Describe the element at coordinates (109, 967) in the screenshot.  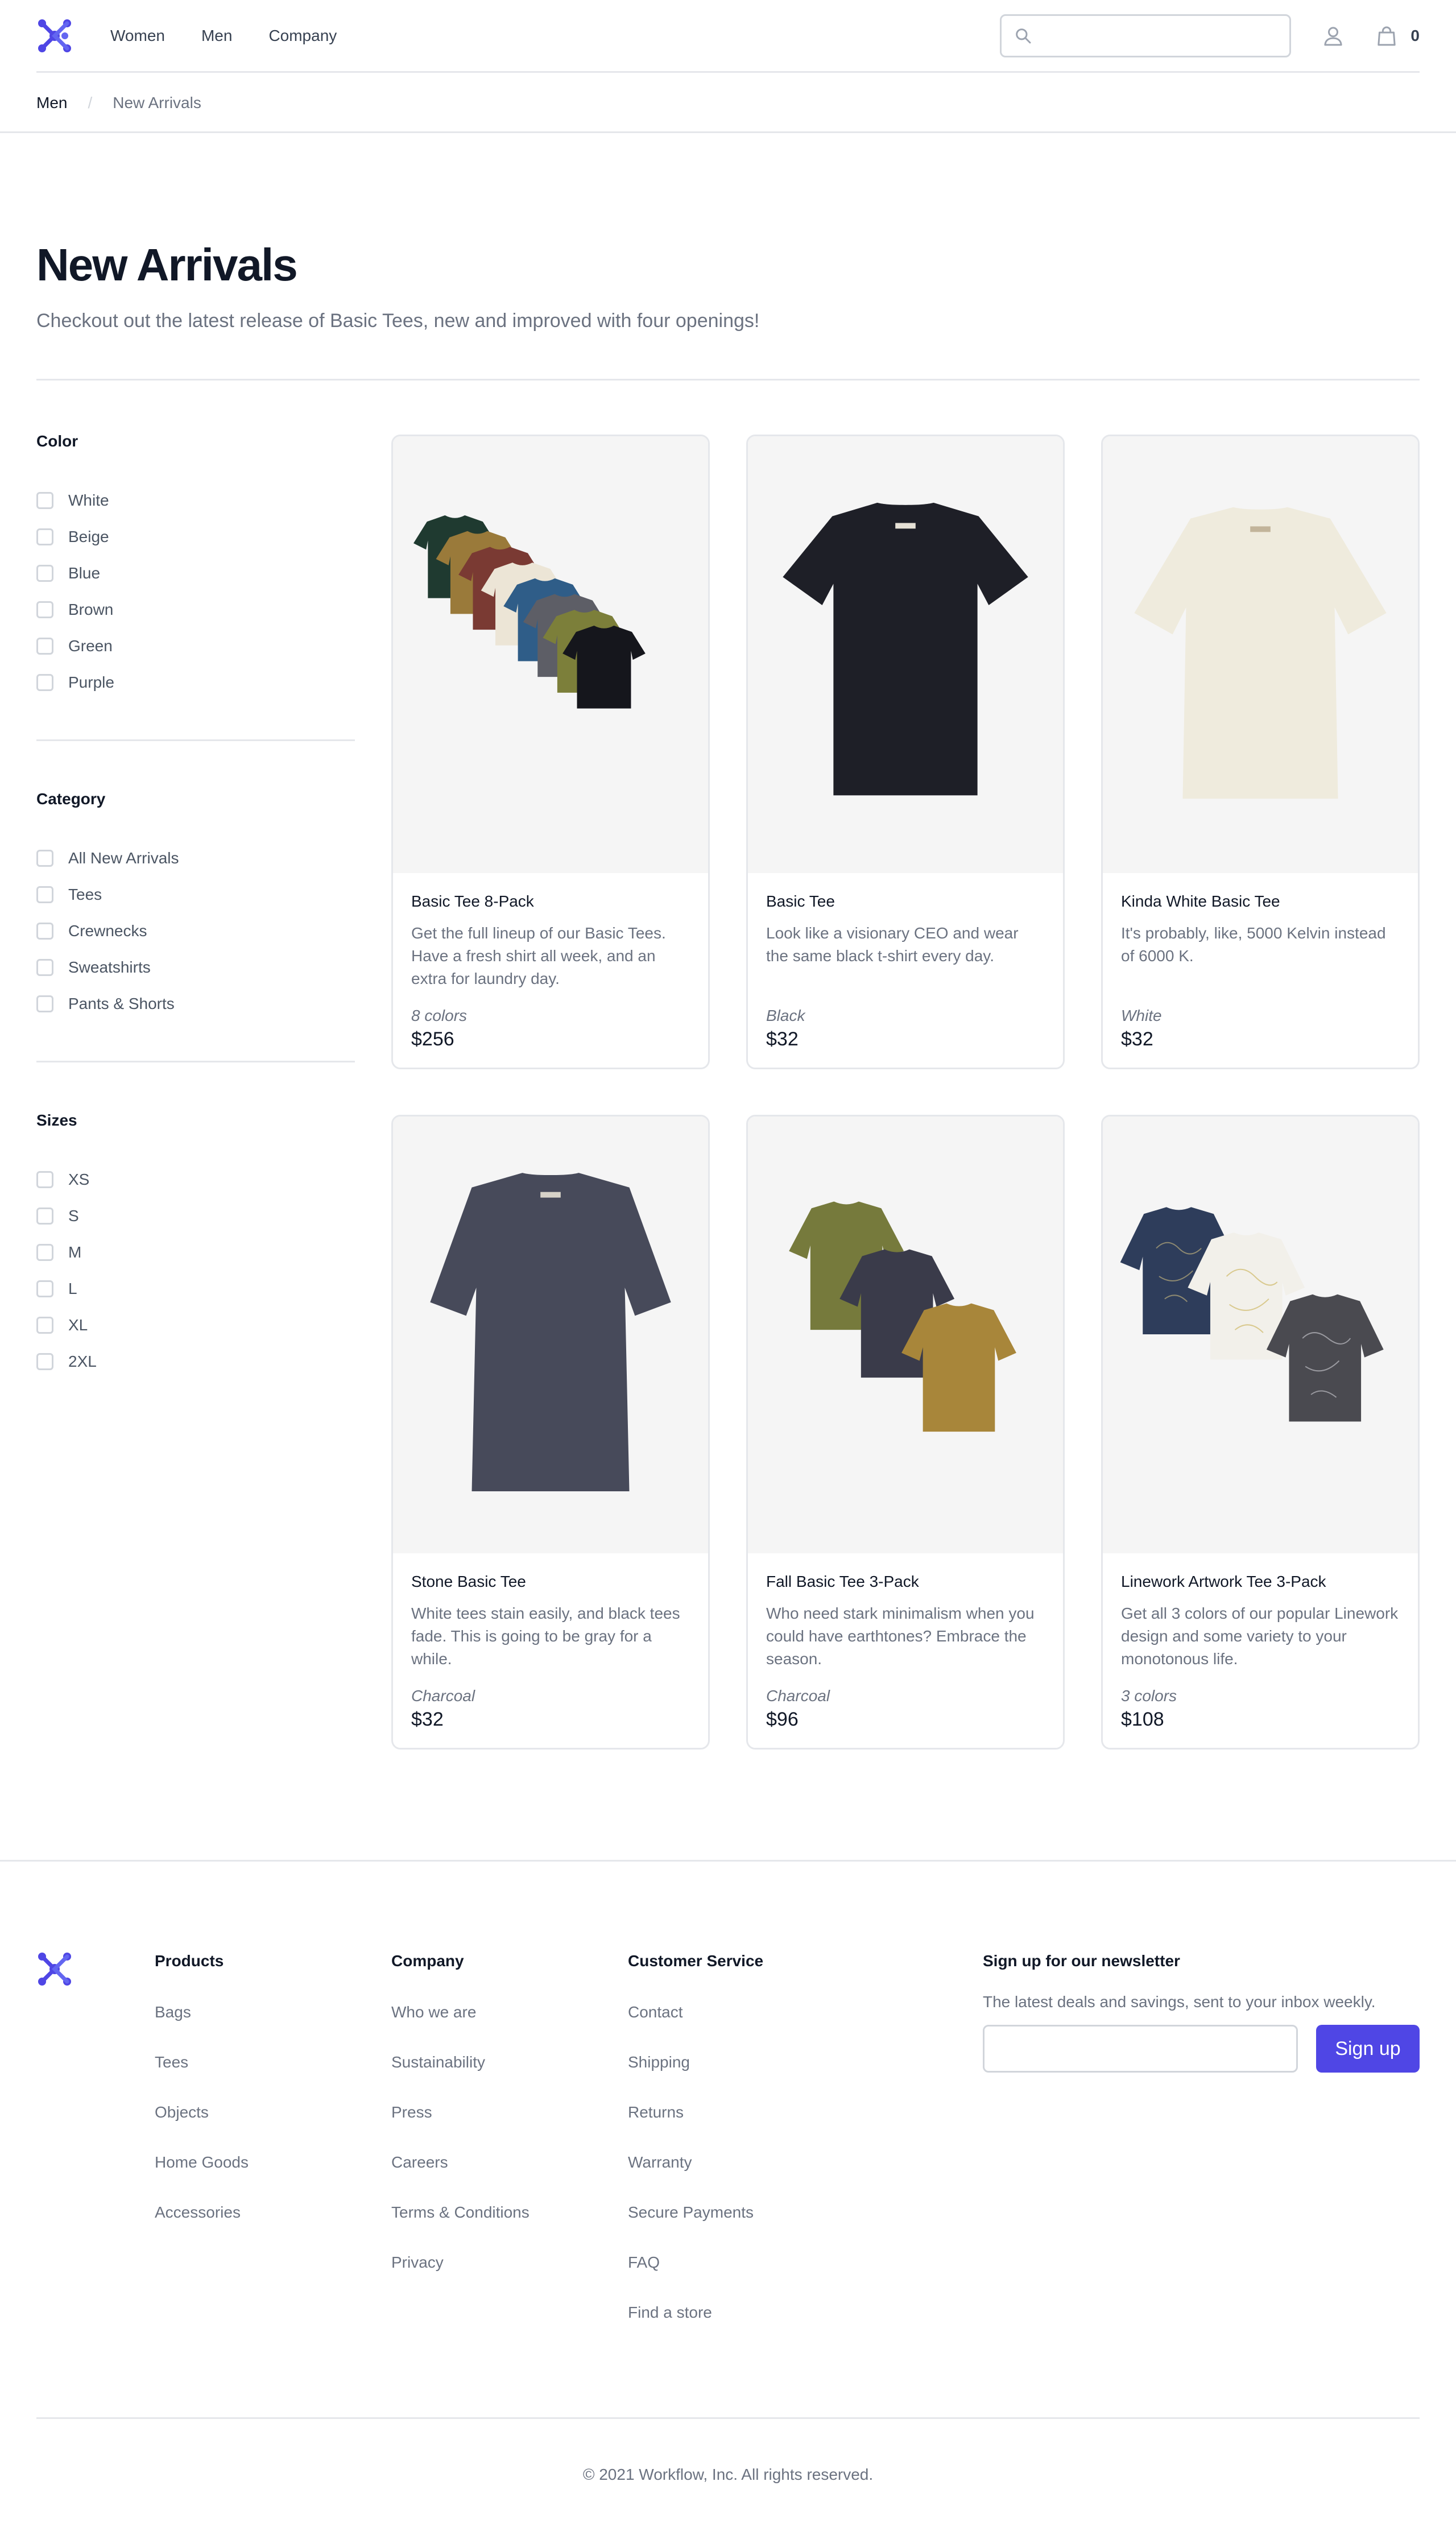
I see `filter-option-label: Sweatshirts` at that location.